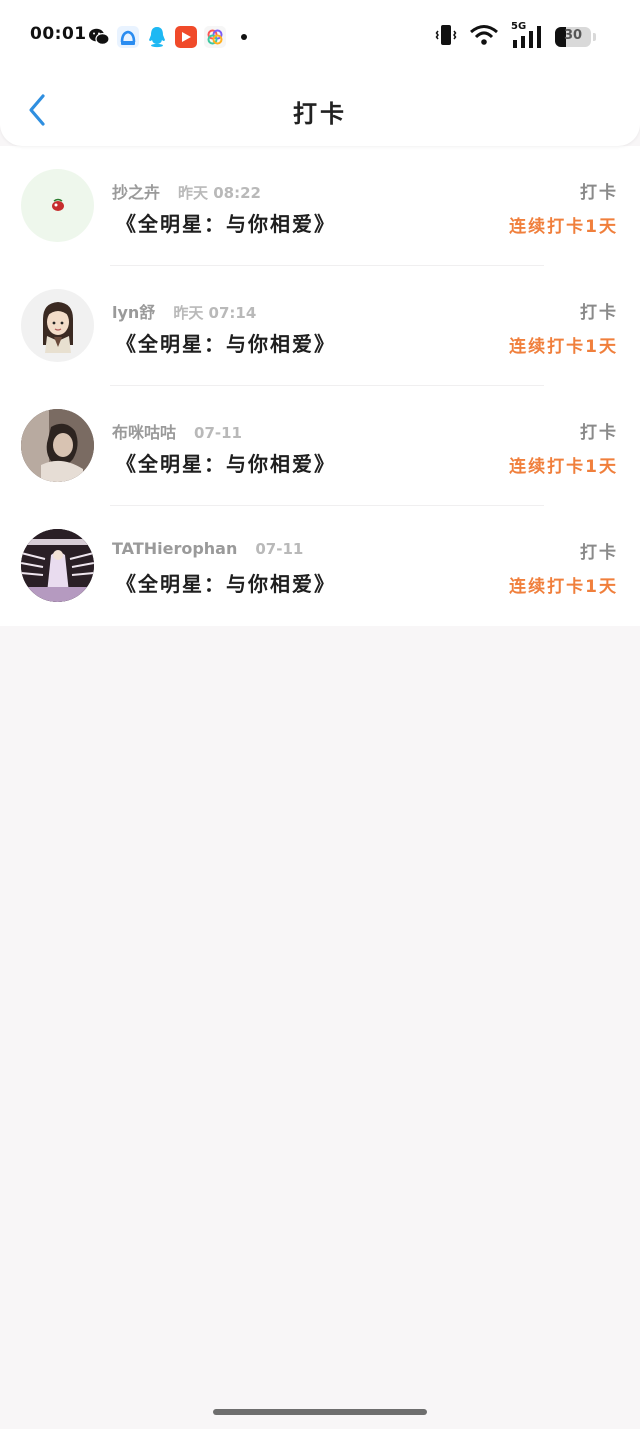 The width and height of the screenshot is (640, 1429). Describe the element at coordinates (128, 37) in the screenshot. I see `baidu-netdisk-icon` at that location.